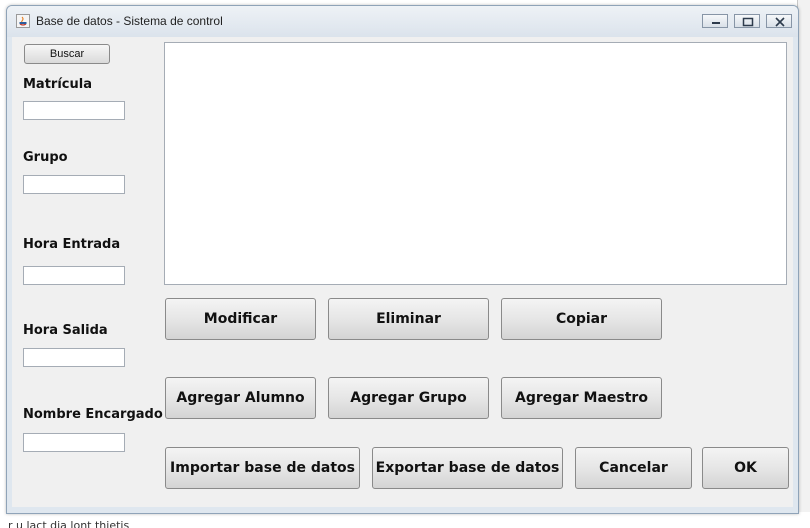 The image size is (810, 528). Describe the element at coordinates (633, 468) in the screenshot. I see `cancelar-button: Cancelar` at that location.